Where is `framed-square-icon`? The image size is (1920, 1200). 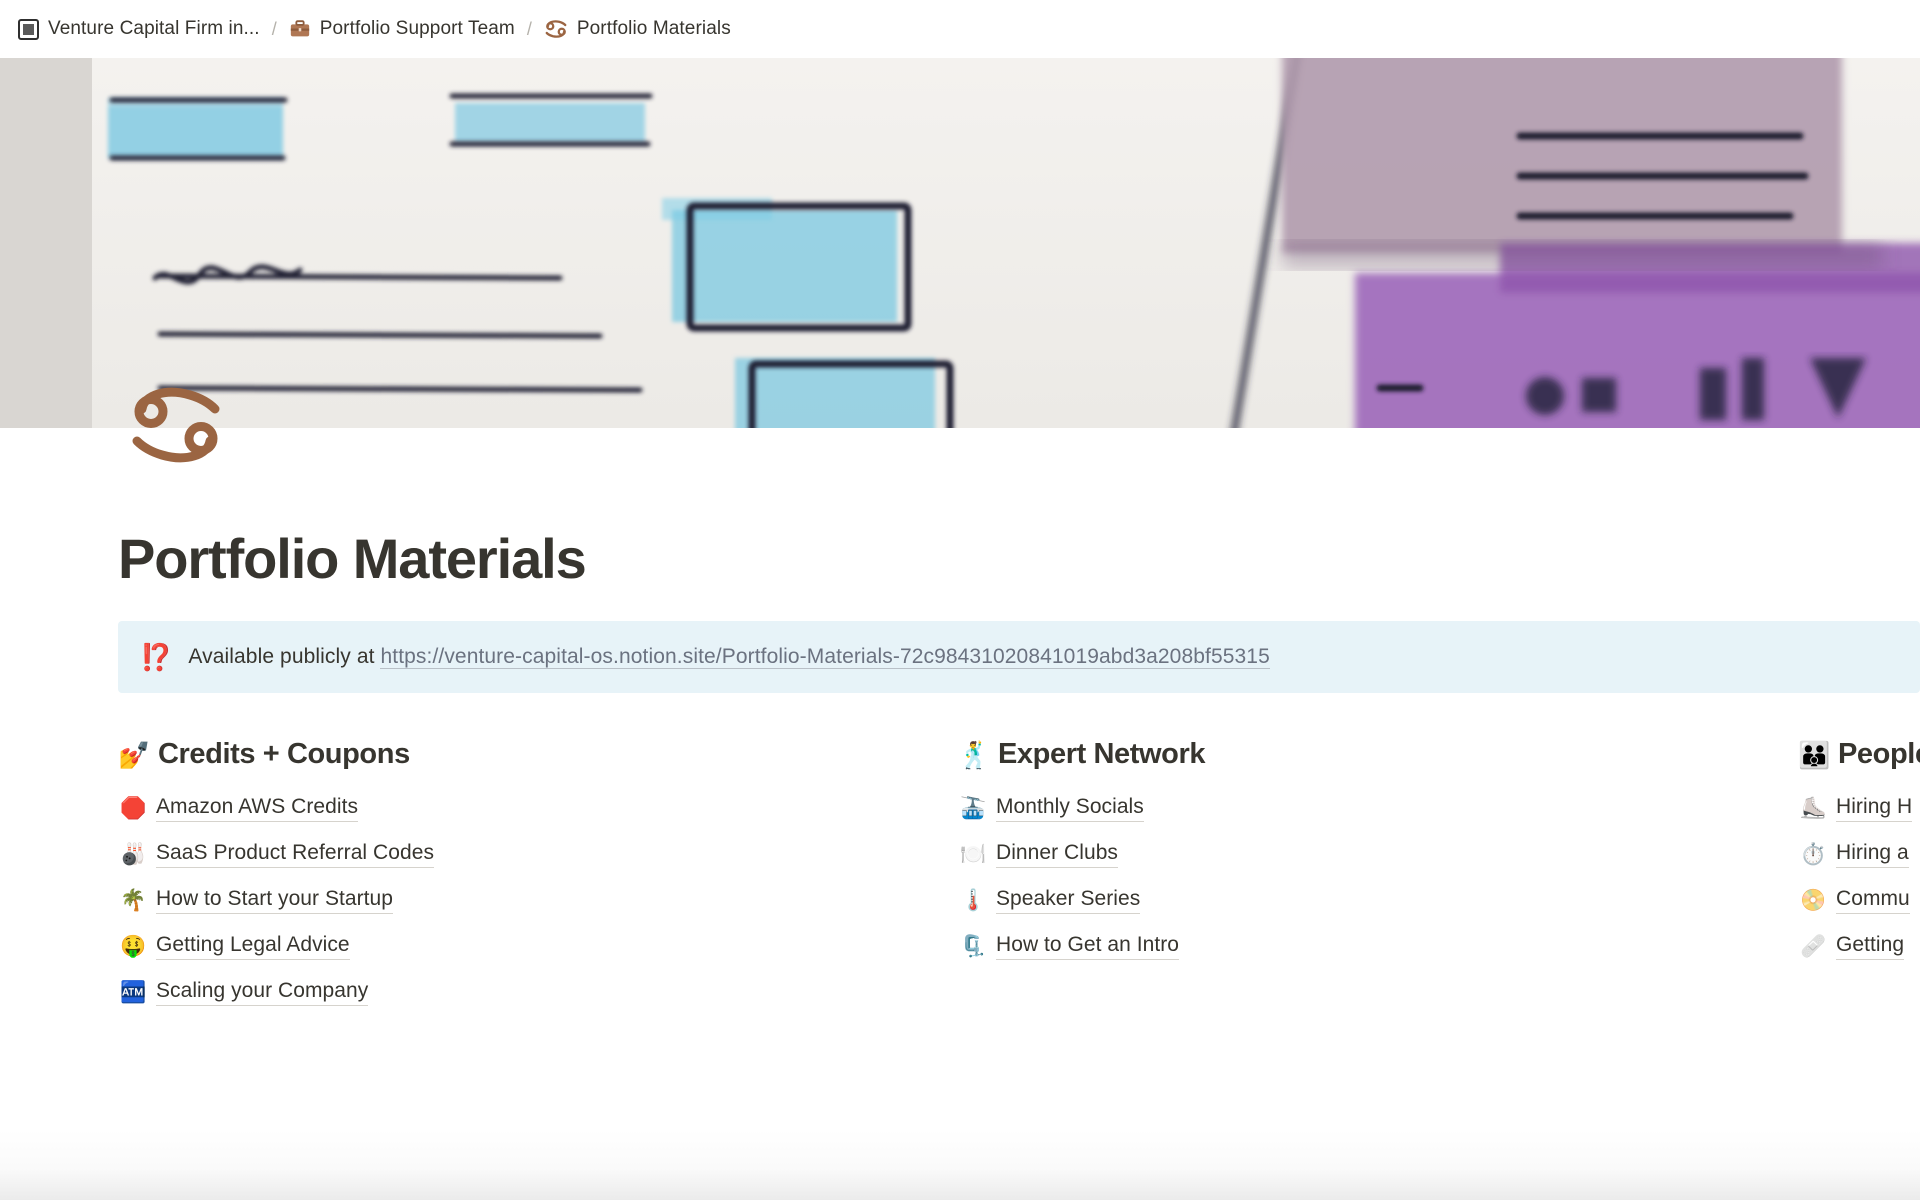 framed-square-icon is located at coordinates (28, 29).